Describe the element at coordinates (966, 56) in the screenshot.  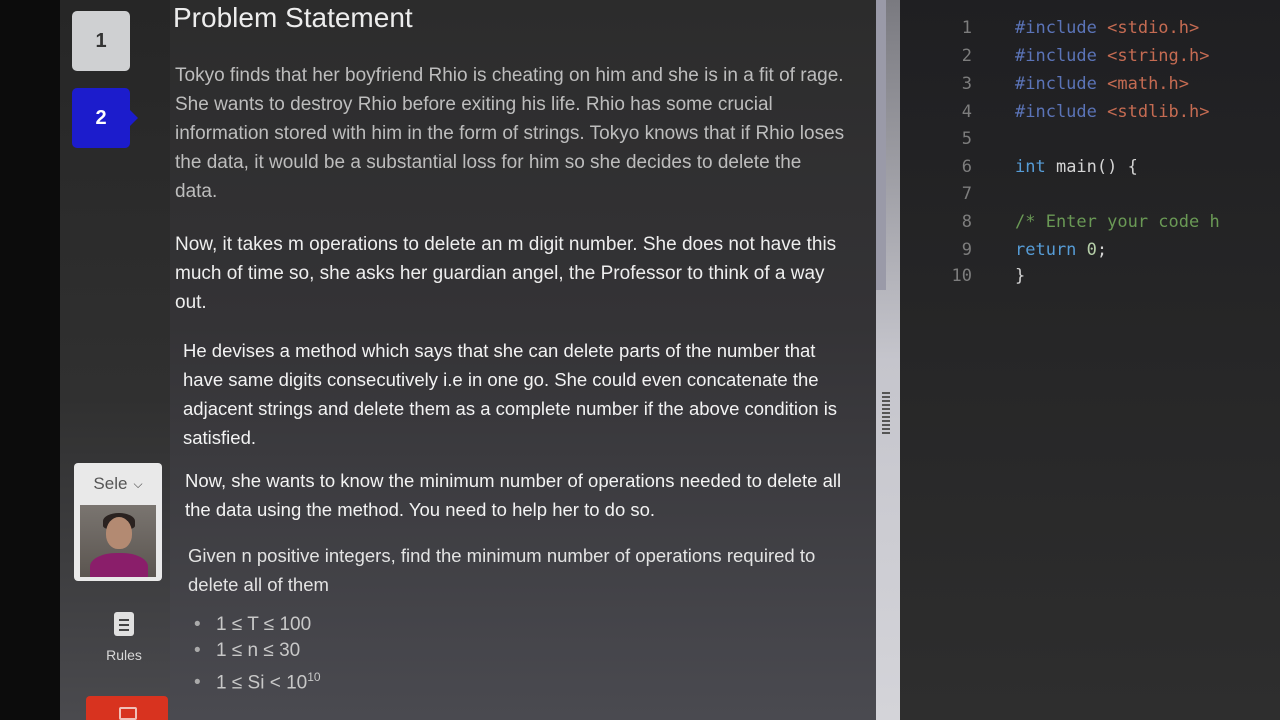
I see `line-number: 2` at that location.